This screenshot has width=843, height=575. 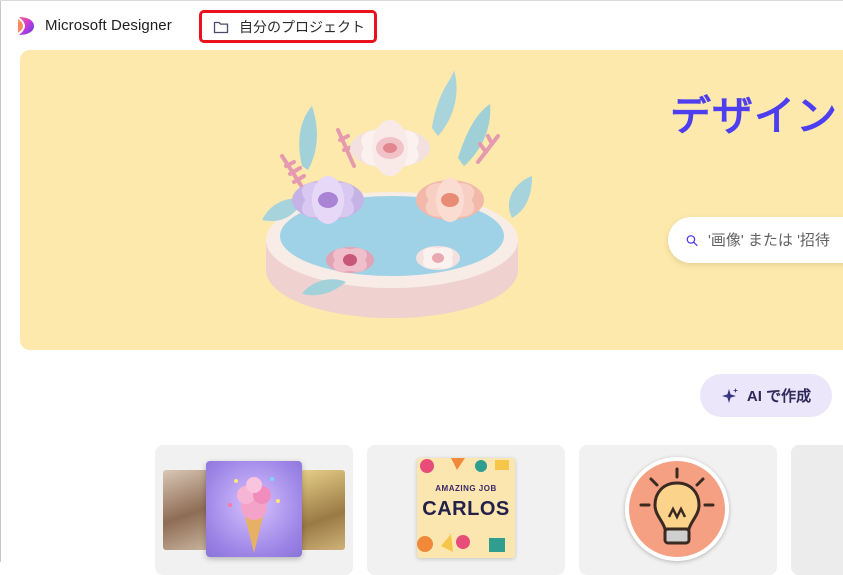 I want to click on window-top-border, so click(x=421, y=0).